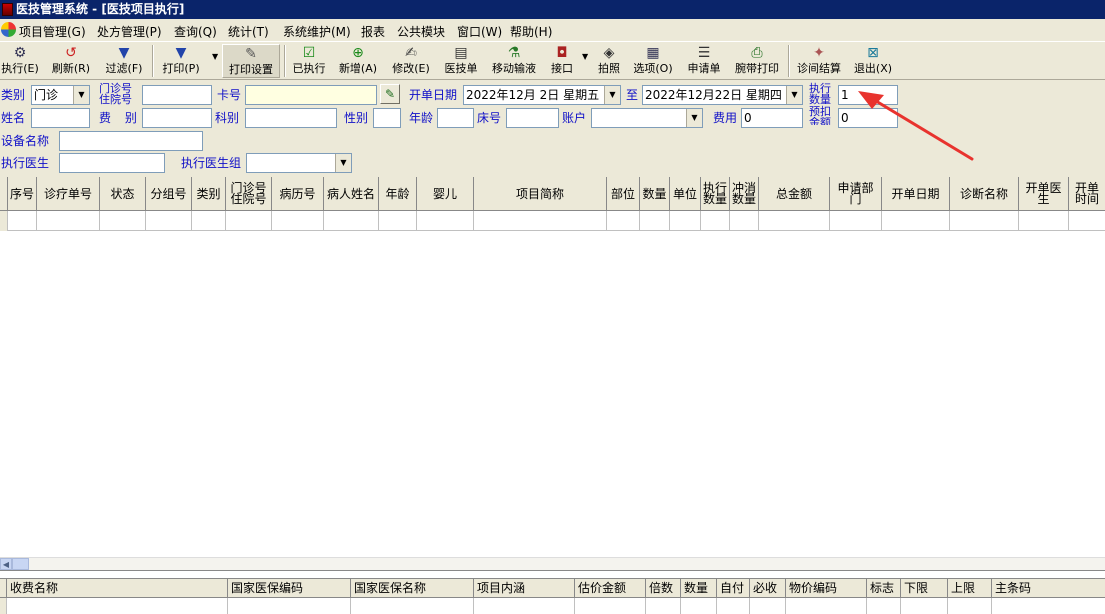  I want to click on column-header: 下限, so click(924, 588).